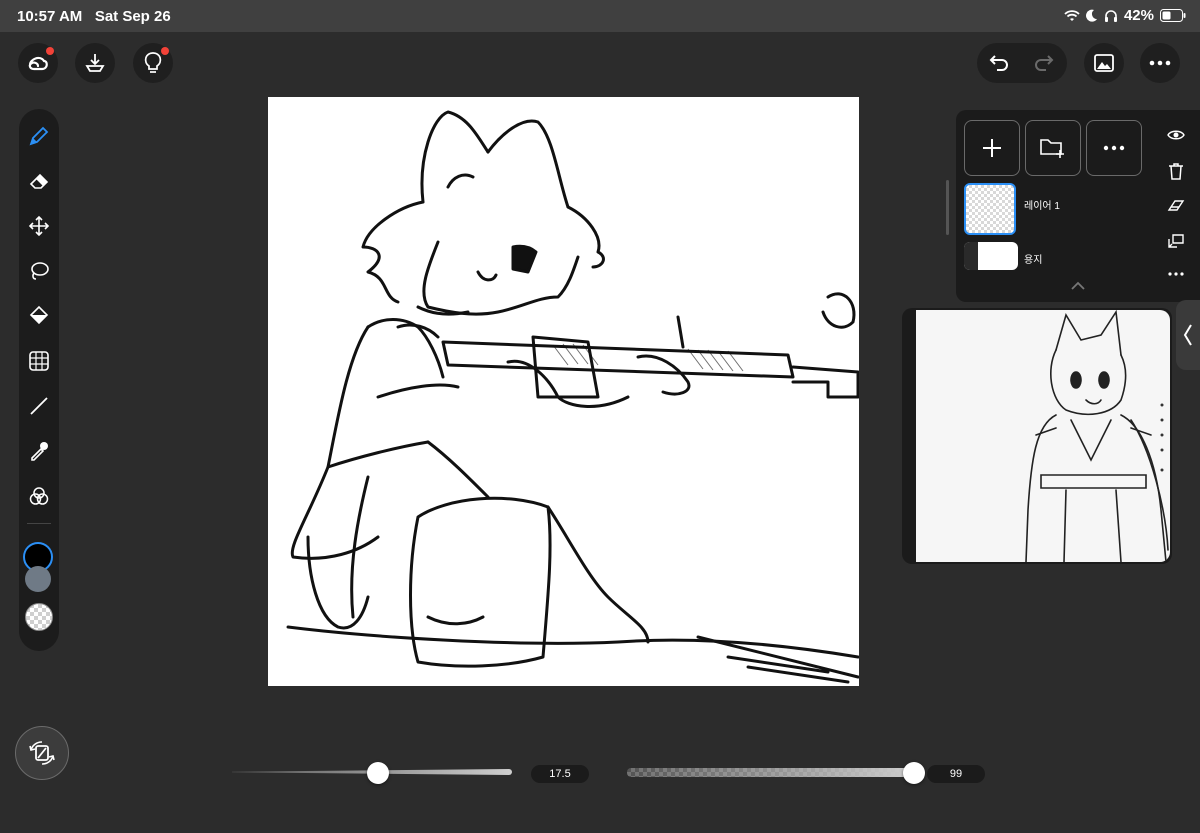 Image resolution: width=1200 pixels, height=833 pixels. I want to click on reference-image, so click(1043, 436).